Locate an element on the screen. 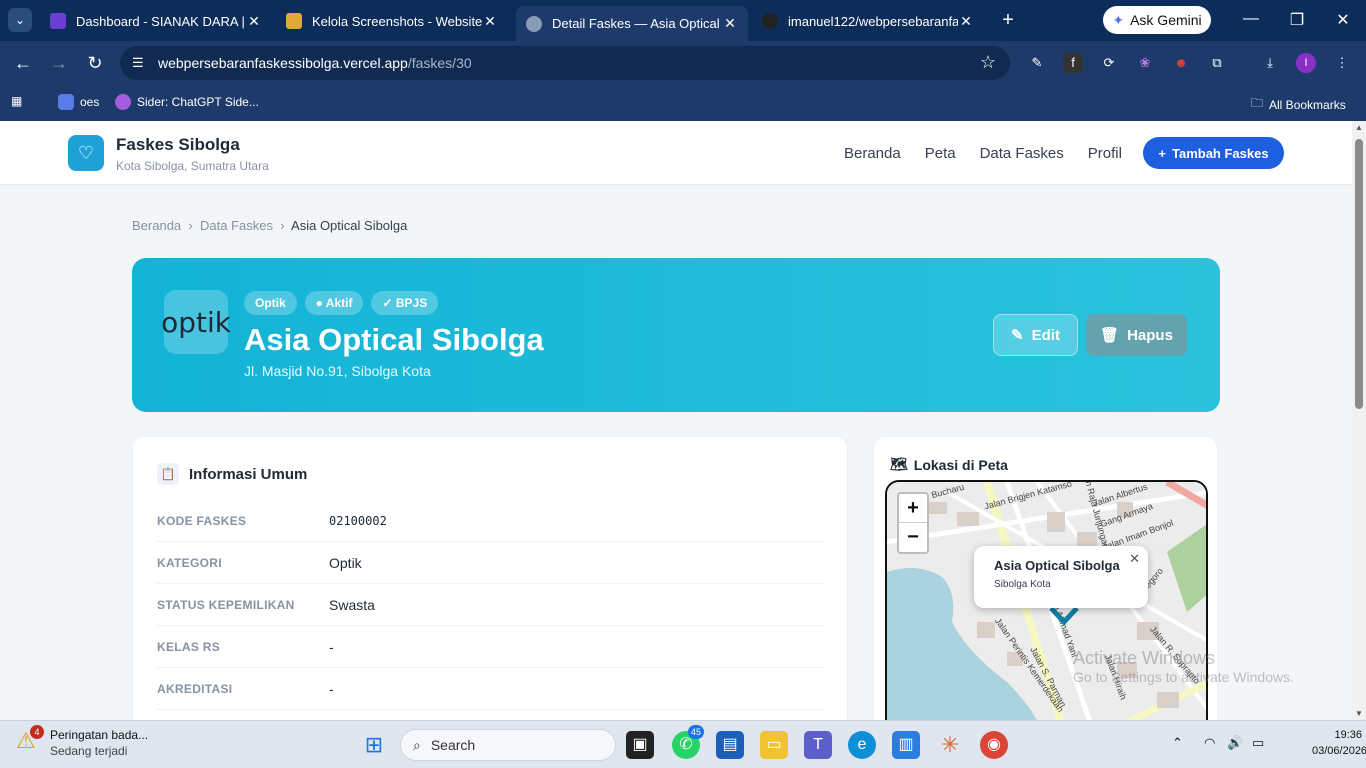 The height and width of the screenshot is (768, 1366). apps-grid-icon: ▦ is located at coordinates (16, 101).